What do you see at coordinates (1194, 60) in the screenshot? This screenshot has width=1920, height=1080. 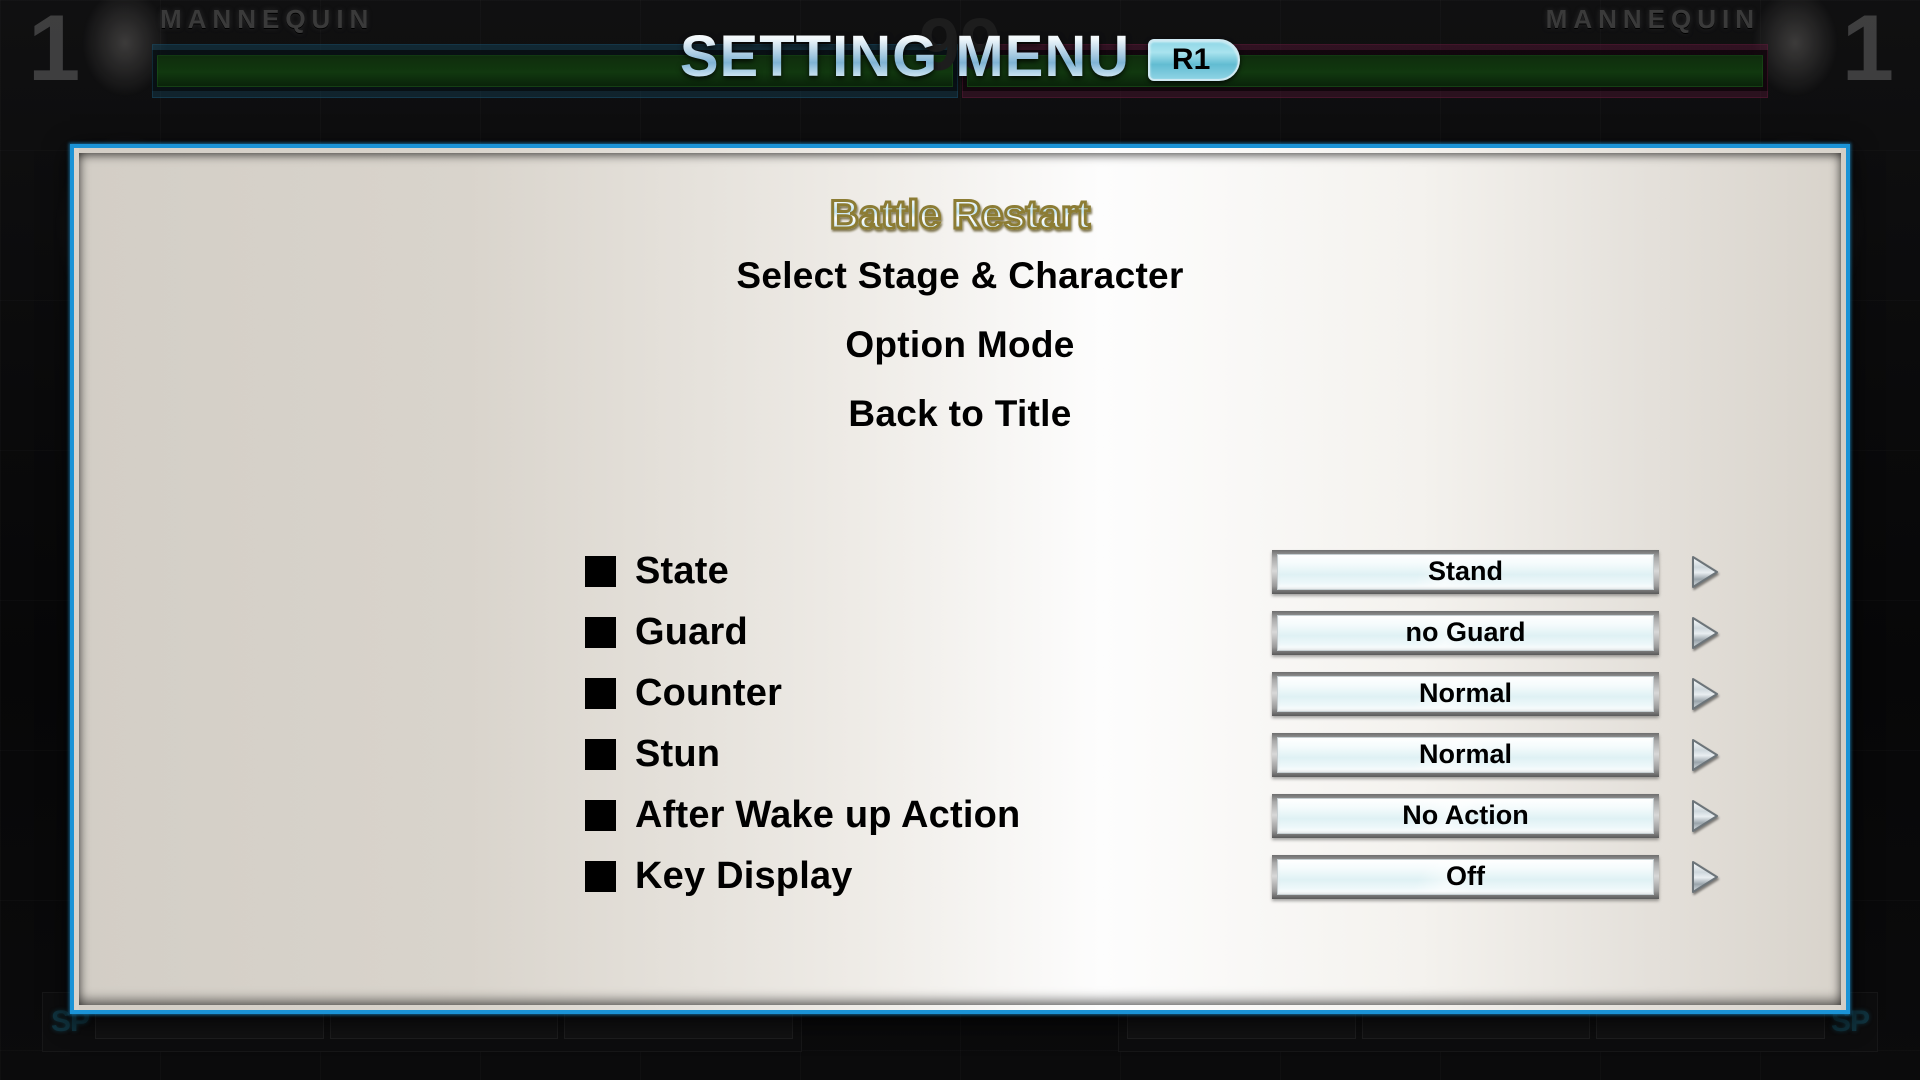 I see `r1-button-hint-badge: R1` at bounding box center [1194, 60].